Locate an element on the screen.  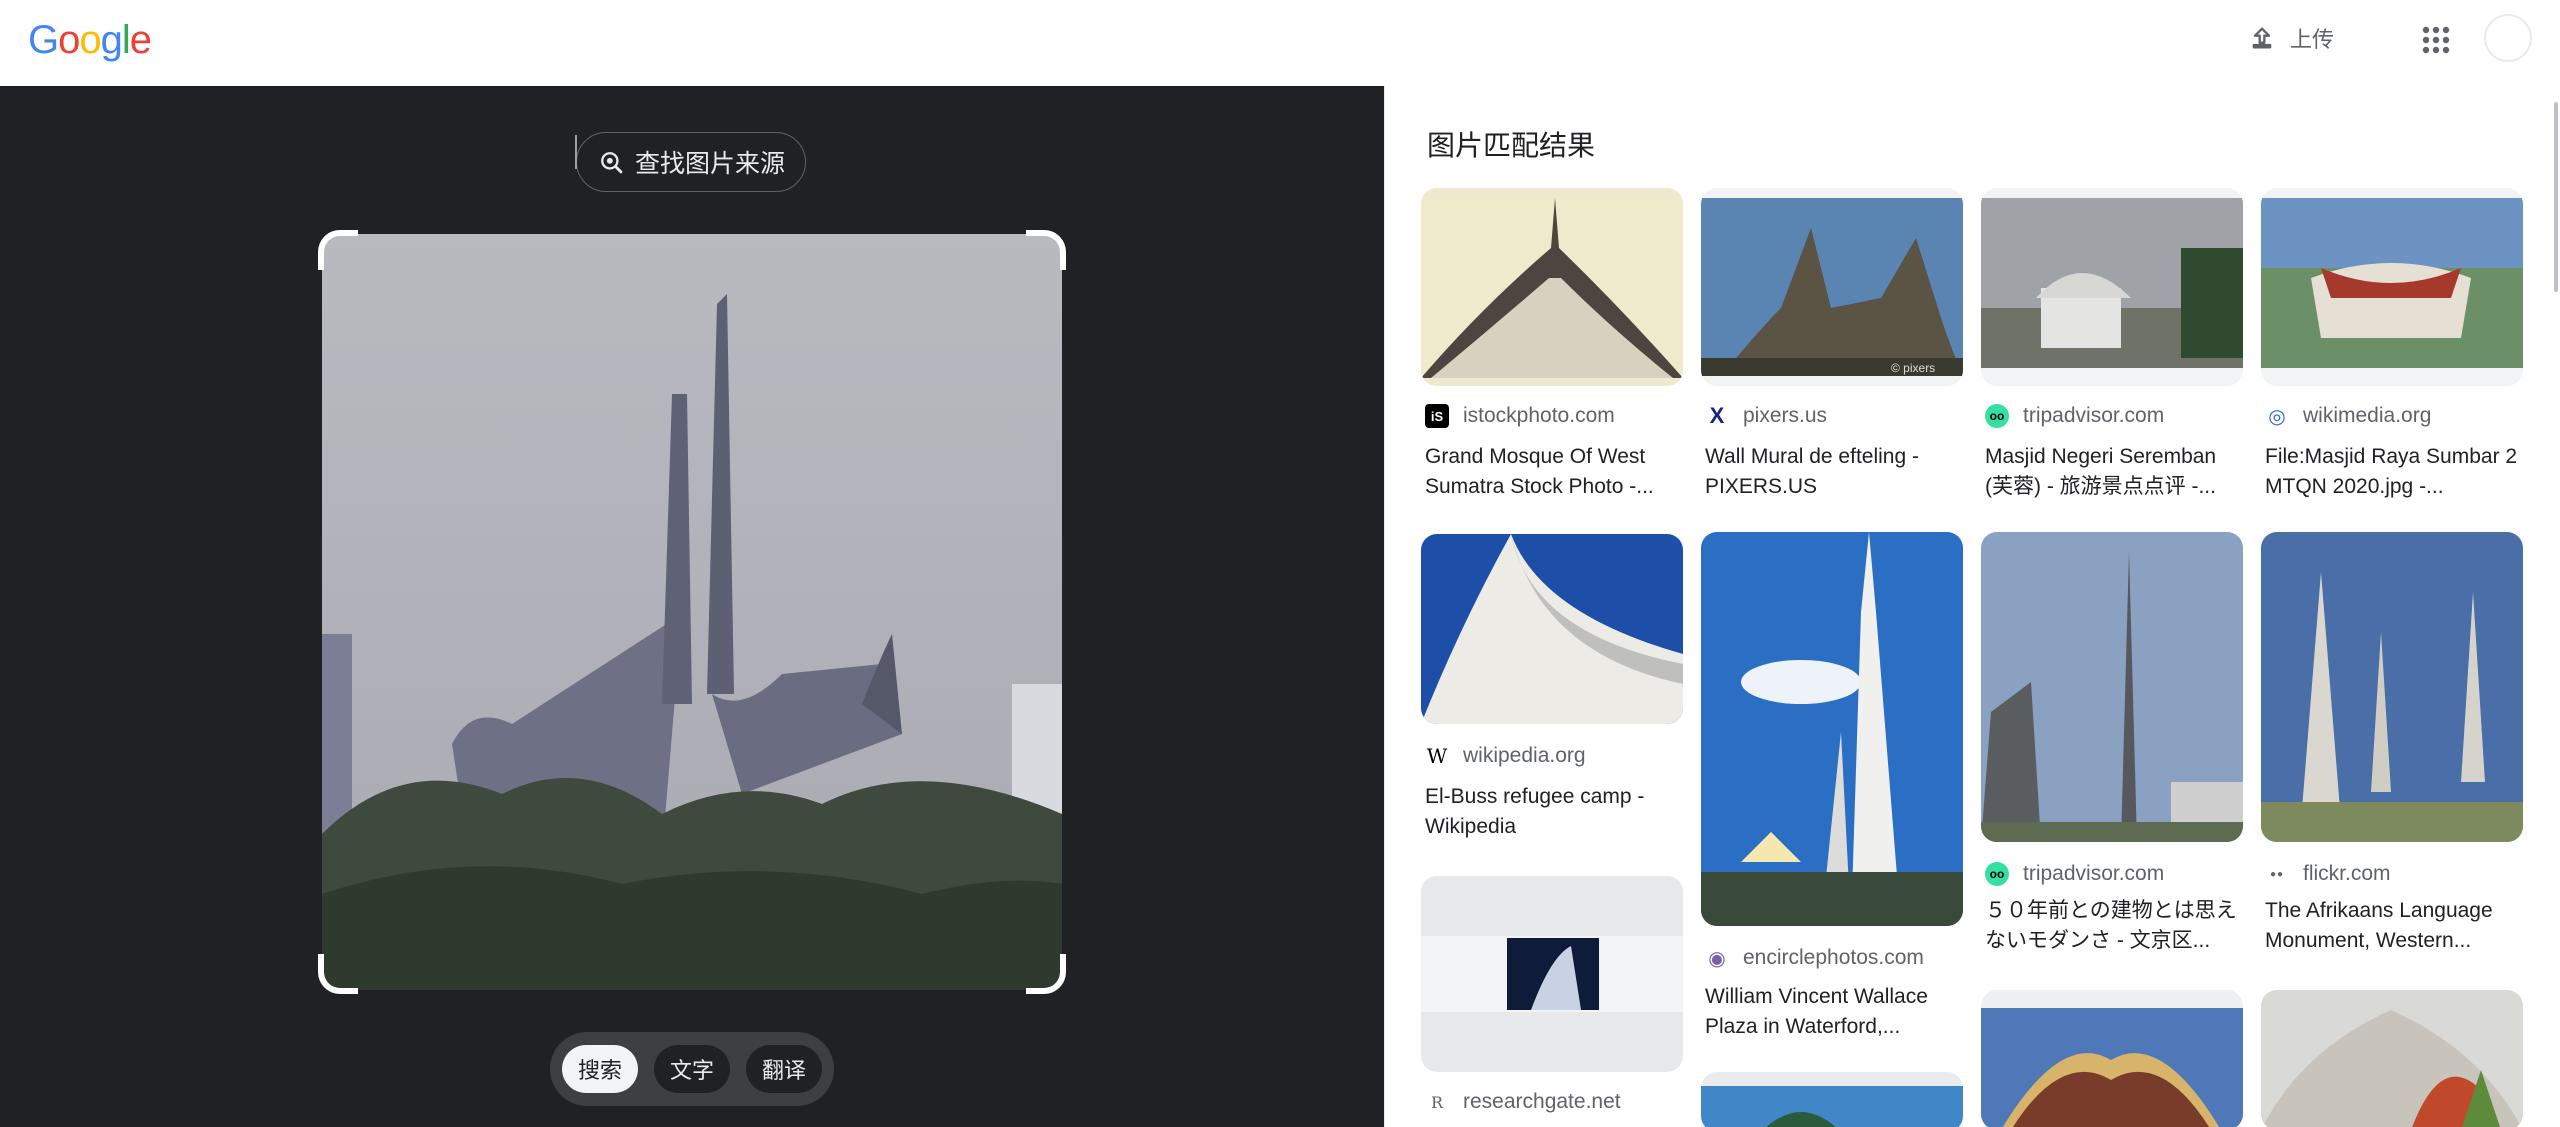
crop-handle-bottom-right is located at coordinates (1046, 974).